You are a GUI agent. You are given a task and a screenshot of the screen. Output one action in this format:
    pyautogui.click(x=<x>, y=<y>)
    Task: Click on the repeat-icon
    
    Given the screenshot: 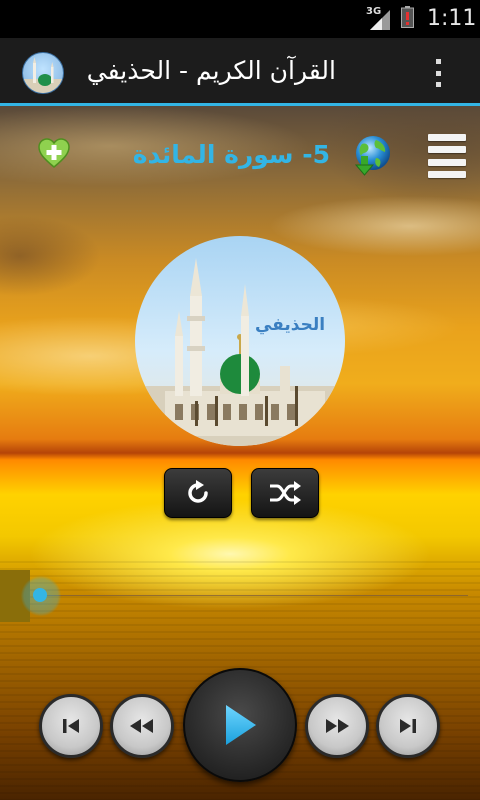 What is the action you would take?
    pyautogui.click(x=198, y=491)
    